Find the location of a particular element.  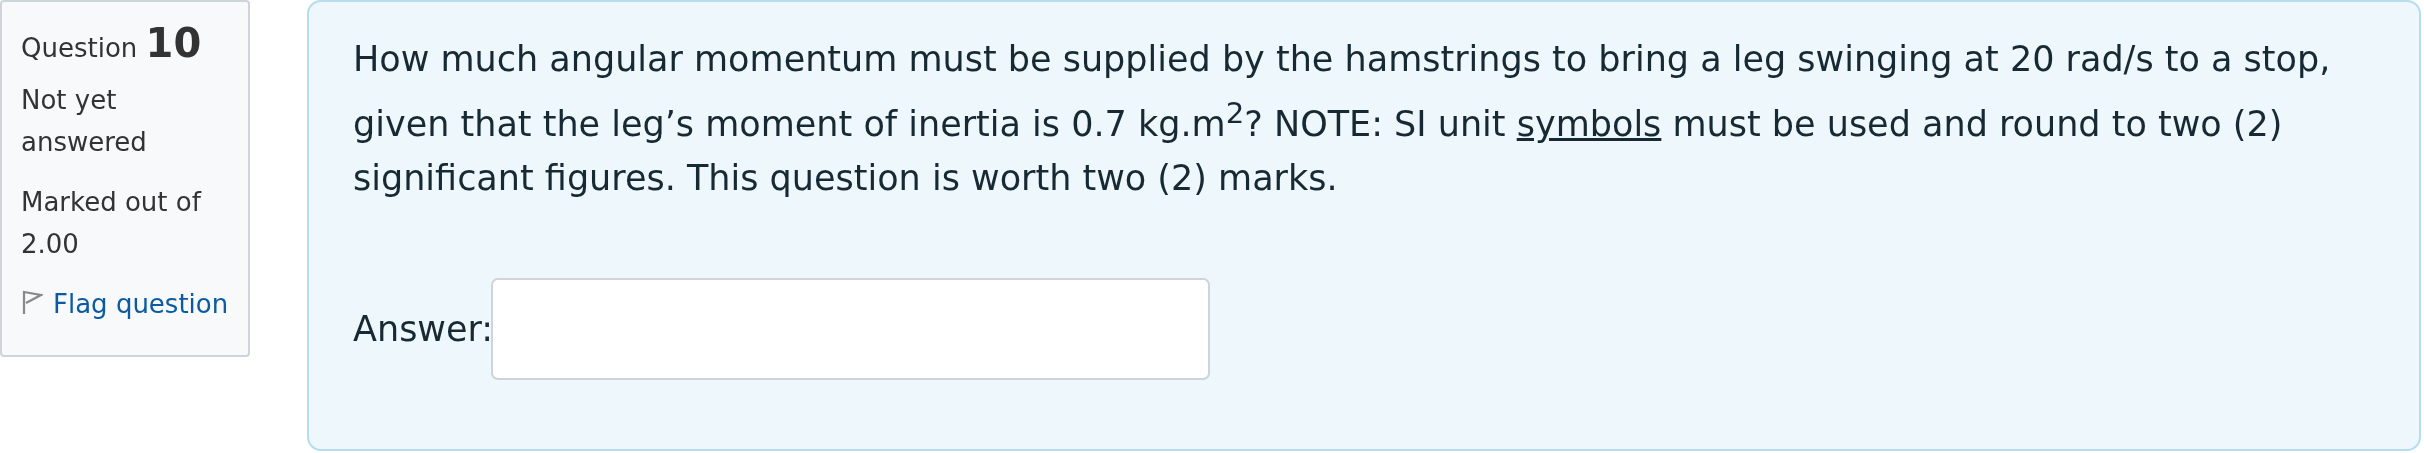

answer-field is located at coordinates (851, 328).